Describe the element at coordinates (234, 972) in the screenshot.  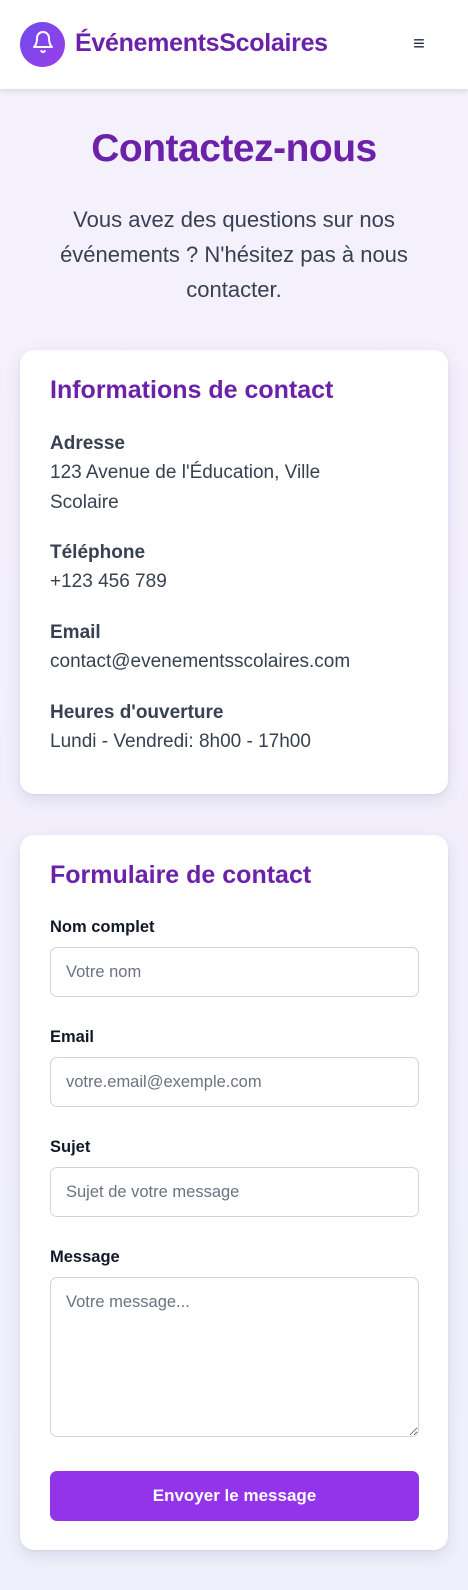
I see `name-input` at that location.